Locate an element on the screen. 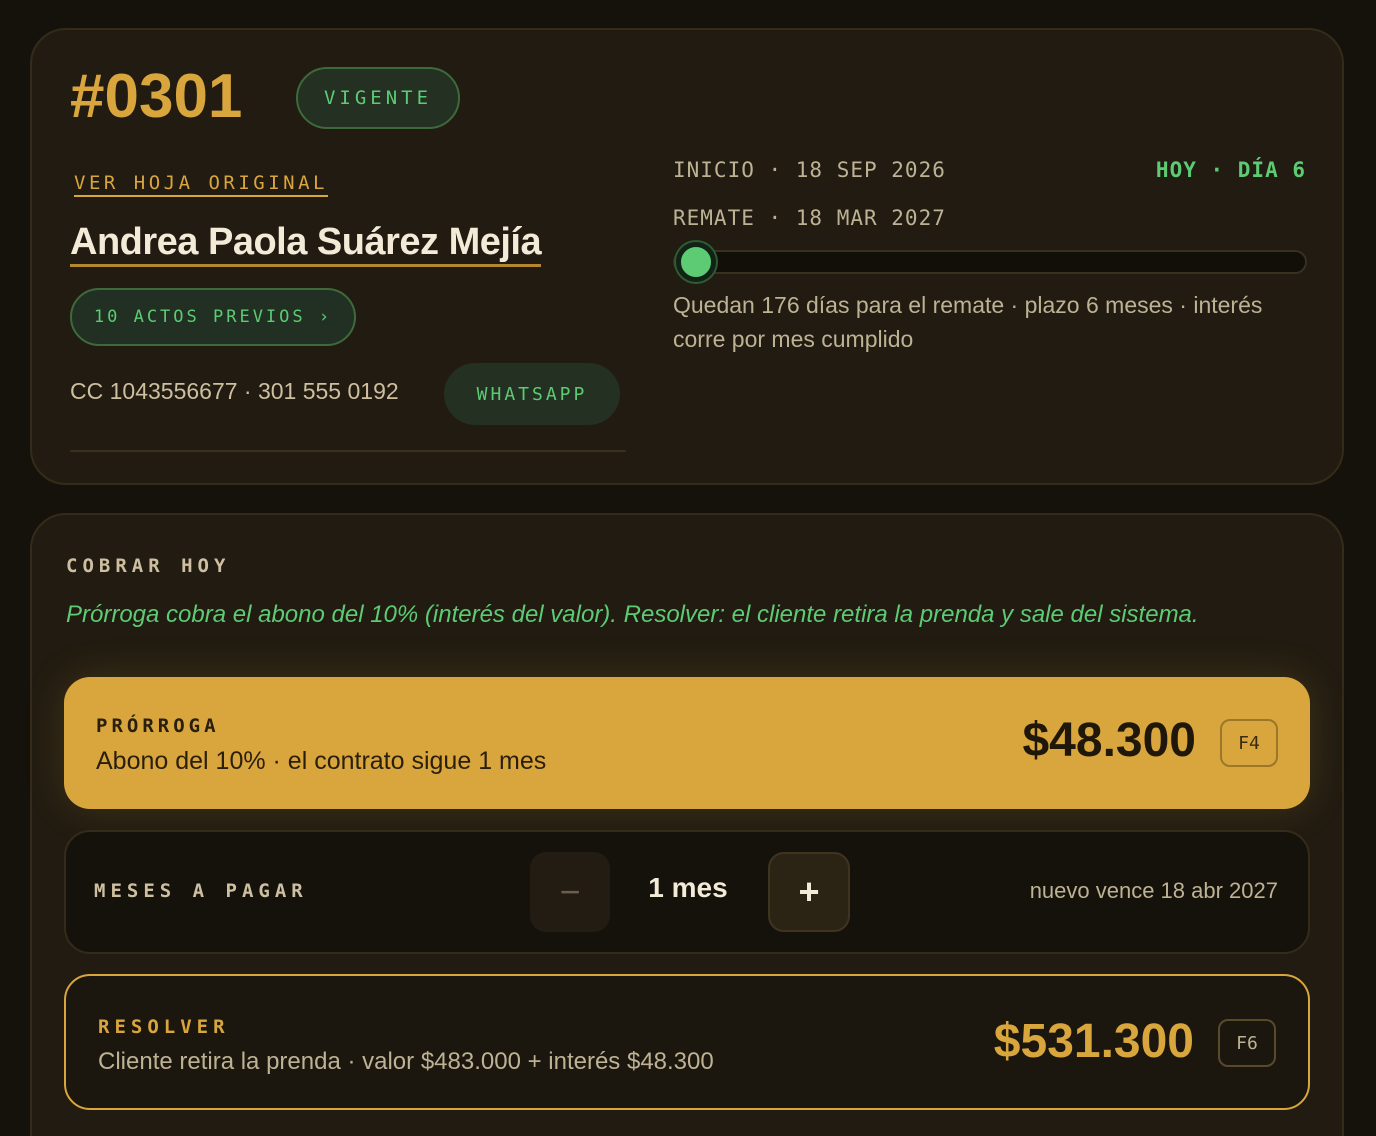  extension-shortcut: F4 is located at coordinates (1249, 743).